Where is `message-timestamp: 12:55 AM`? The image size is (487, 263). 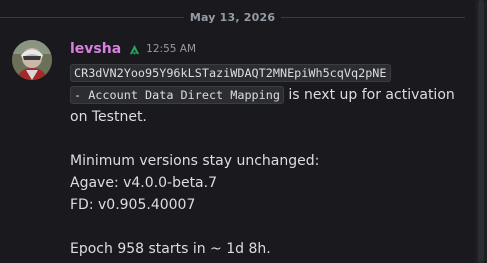 message-timestamp: 12:55 AM is located at coordinates (171, 49).